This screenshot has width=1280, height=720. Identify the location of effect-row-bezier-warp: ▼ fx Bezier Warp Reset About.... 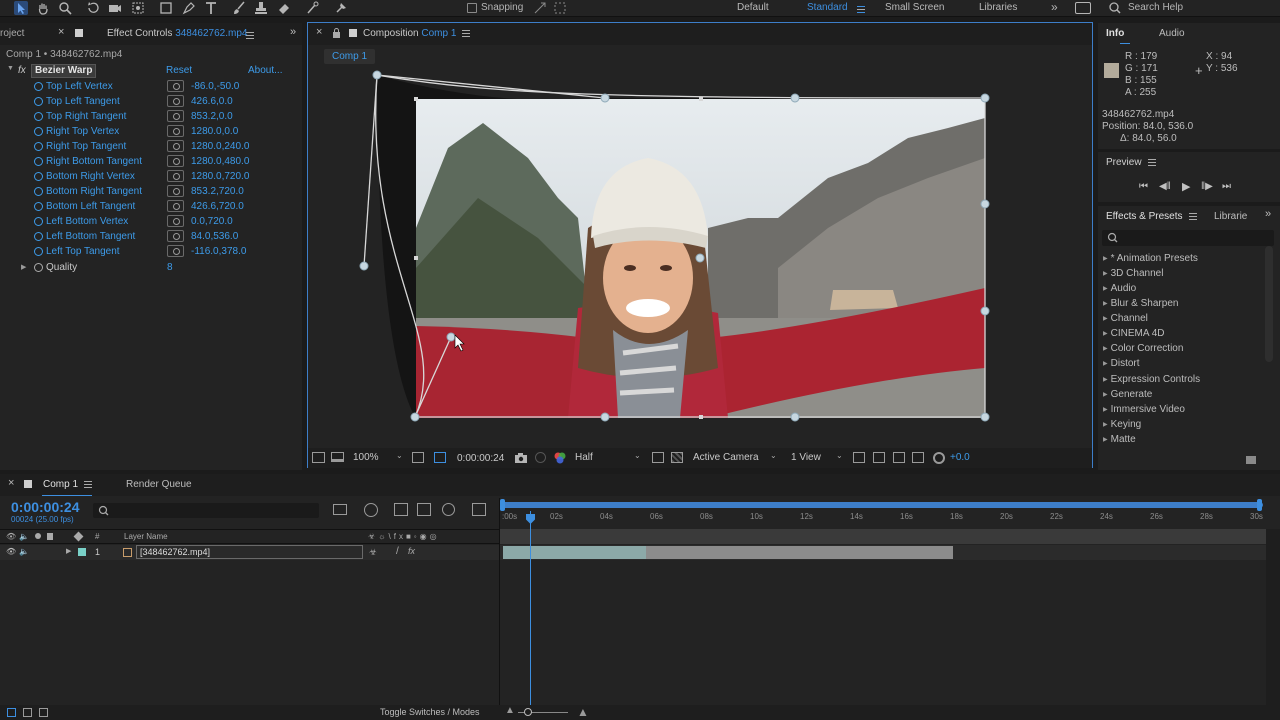
(142, 71).